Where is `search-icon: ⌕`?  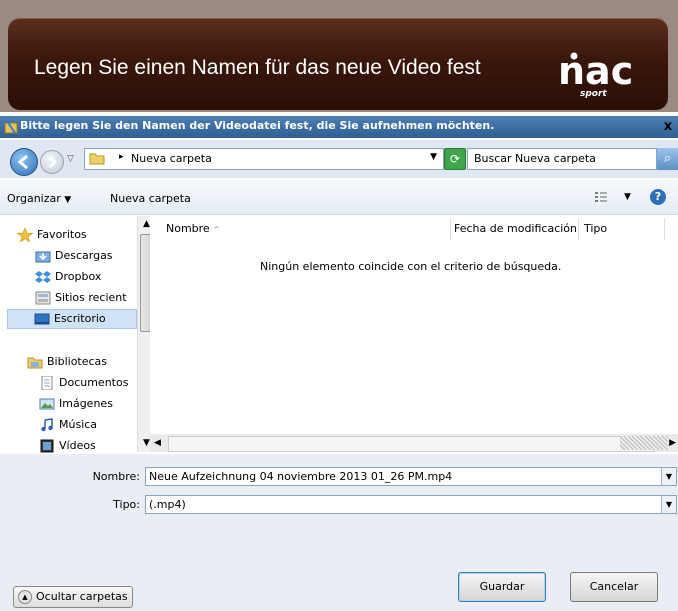
search-icon: ⌕ is located at coordinates (667, 159).